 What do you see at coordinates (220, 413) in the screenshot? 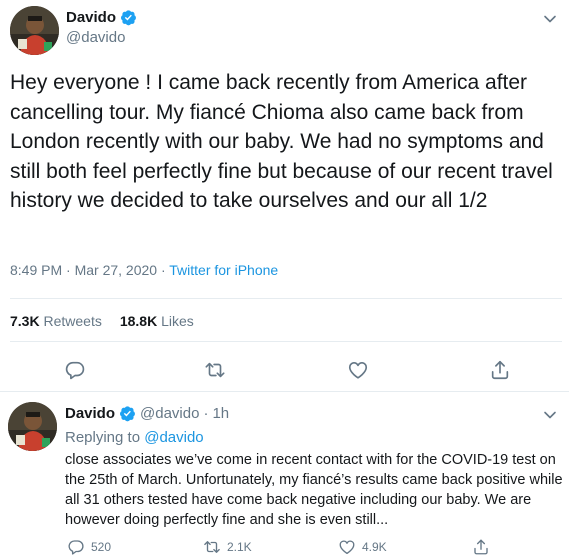
I see `tweet-timestamp: 1h` at bounding box center [220, 413].